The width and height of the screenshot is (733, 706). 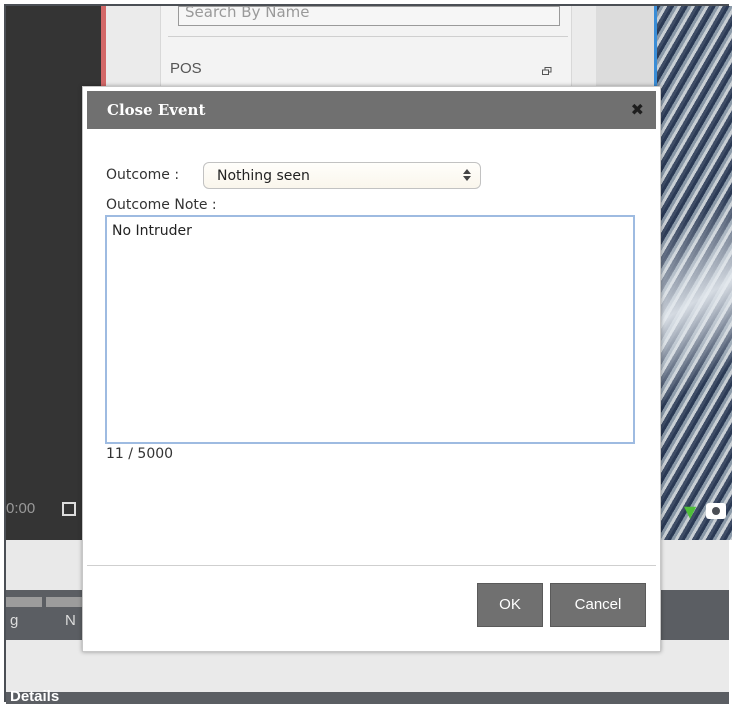 I want to click on select-arrows-icon, so click(x=467, y=175).